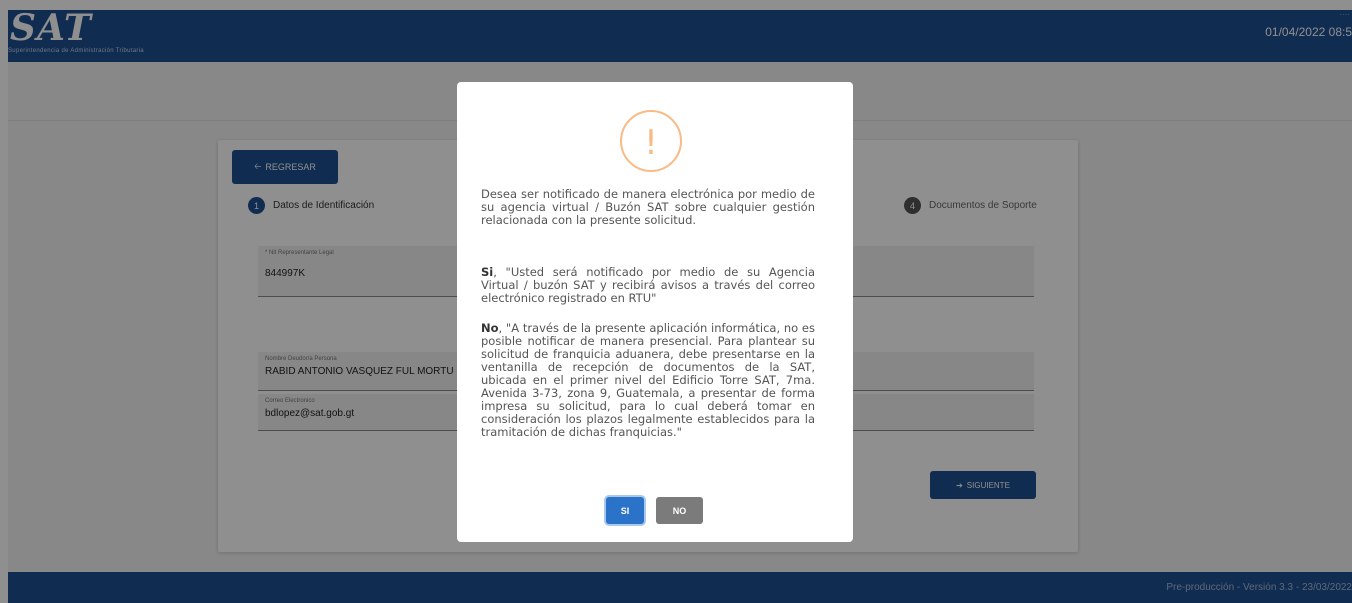  I want to click on si-keyword: Si, so click(487, 272).